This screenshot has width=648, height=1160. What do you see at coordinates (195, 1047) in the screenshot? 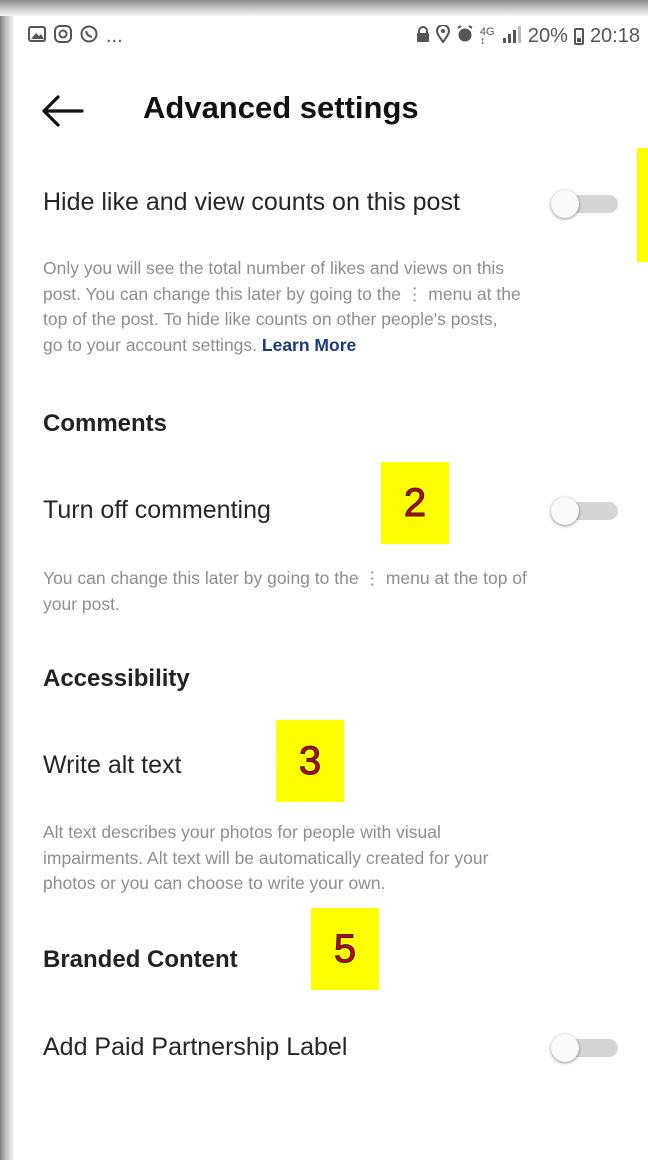
I see `paid-partnership-label: Add Paid Partnership Label` at bounding box center [195, 1047].